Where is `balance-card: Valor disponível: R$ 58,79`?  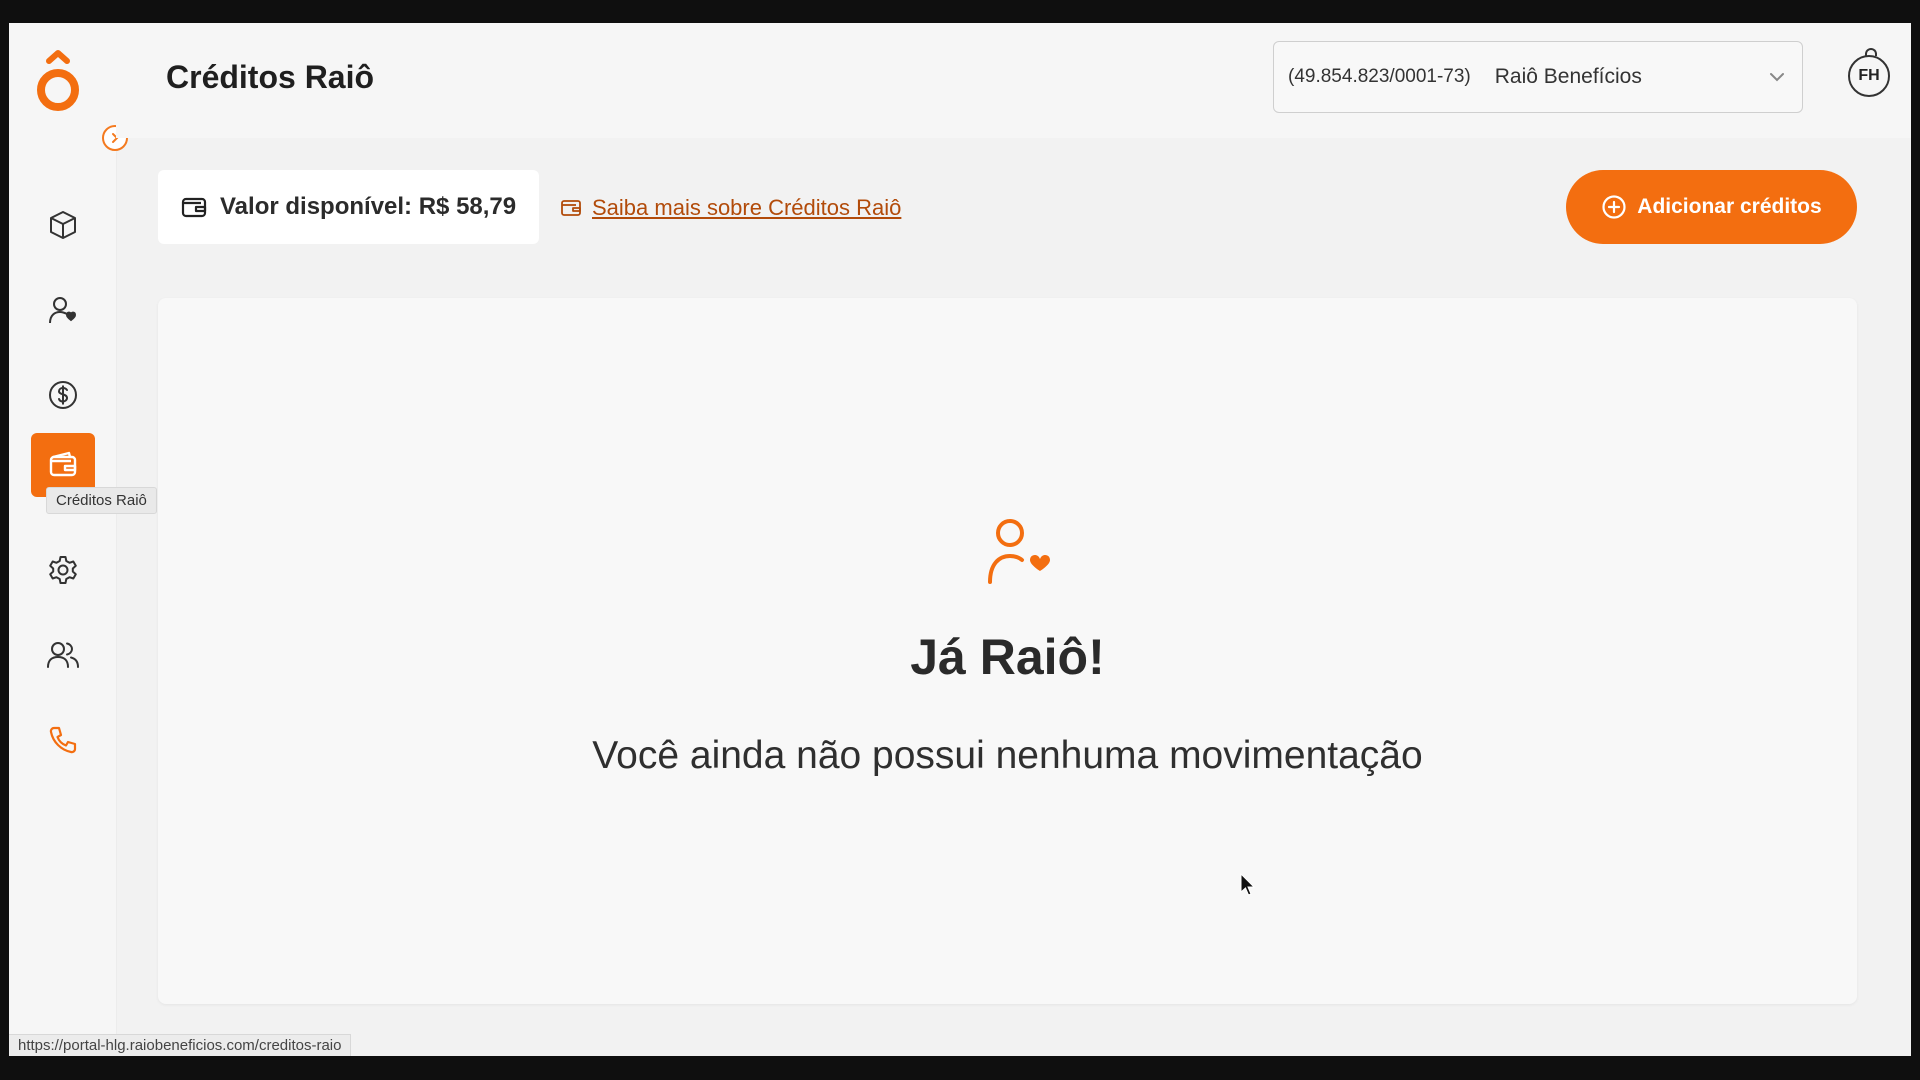
balance-card: Valor disponível: R$ 58,79 is located at coordinates (348, 207).